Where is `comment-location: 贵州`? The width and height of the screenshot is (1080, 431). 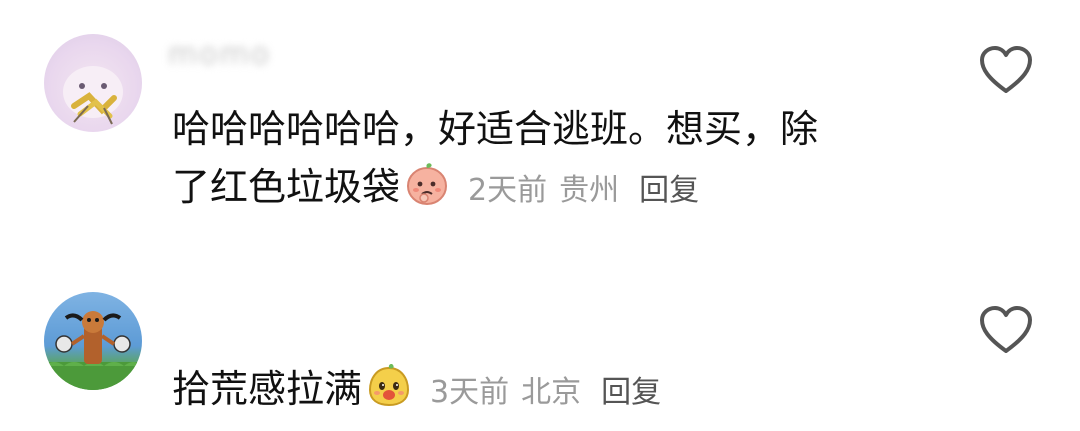 comment-location: 贵州 is located at coordinates (589, 190).